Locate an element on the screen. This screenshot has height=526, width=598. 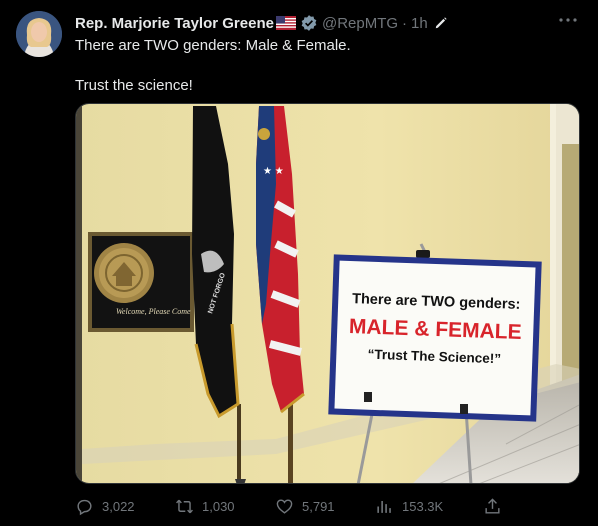
verified-icon is located at coordinates (309, 23).